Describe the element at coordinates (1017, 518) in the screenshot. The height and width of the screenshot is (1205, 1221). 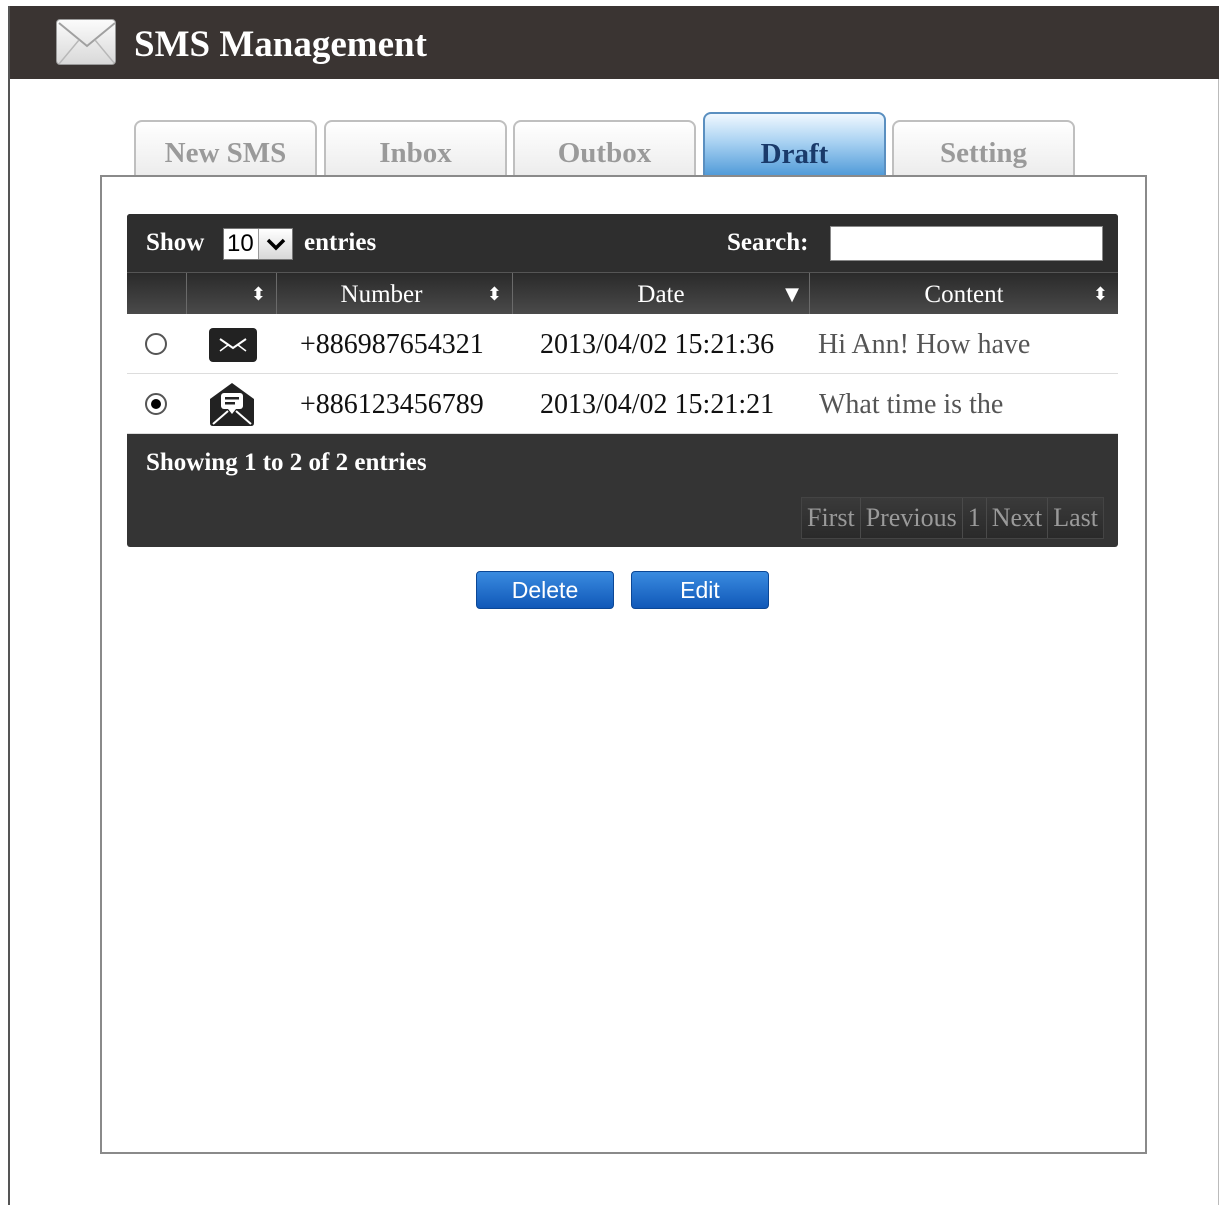
I see `pager-next: Next` at that location.